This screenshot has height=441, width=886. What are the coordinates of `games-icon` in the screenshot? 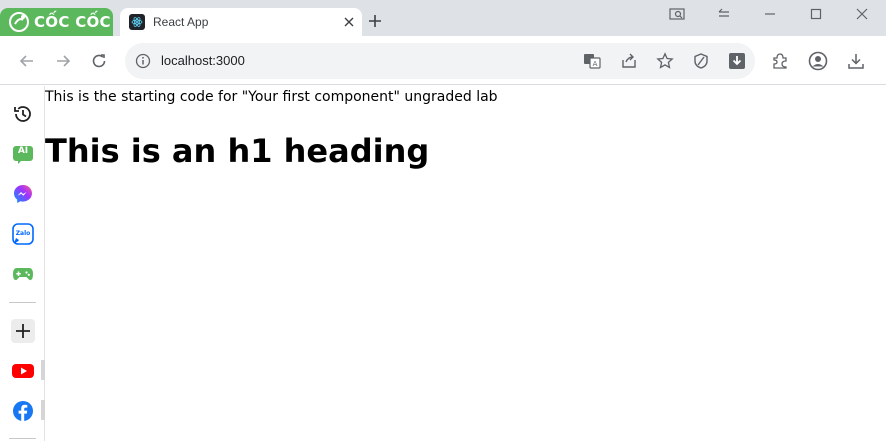 It's located at (23, 274).